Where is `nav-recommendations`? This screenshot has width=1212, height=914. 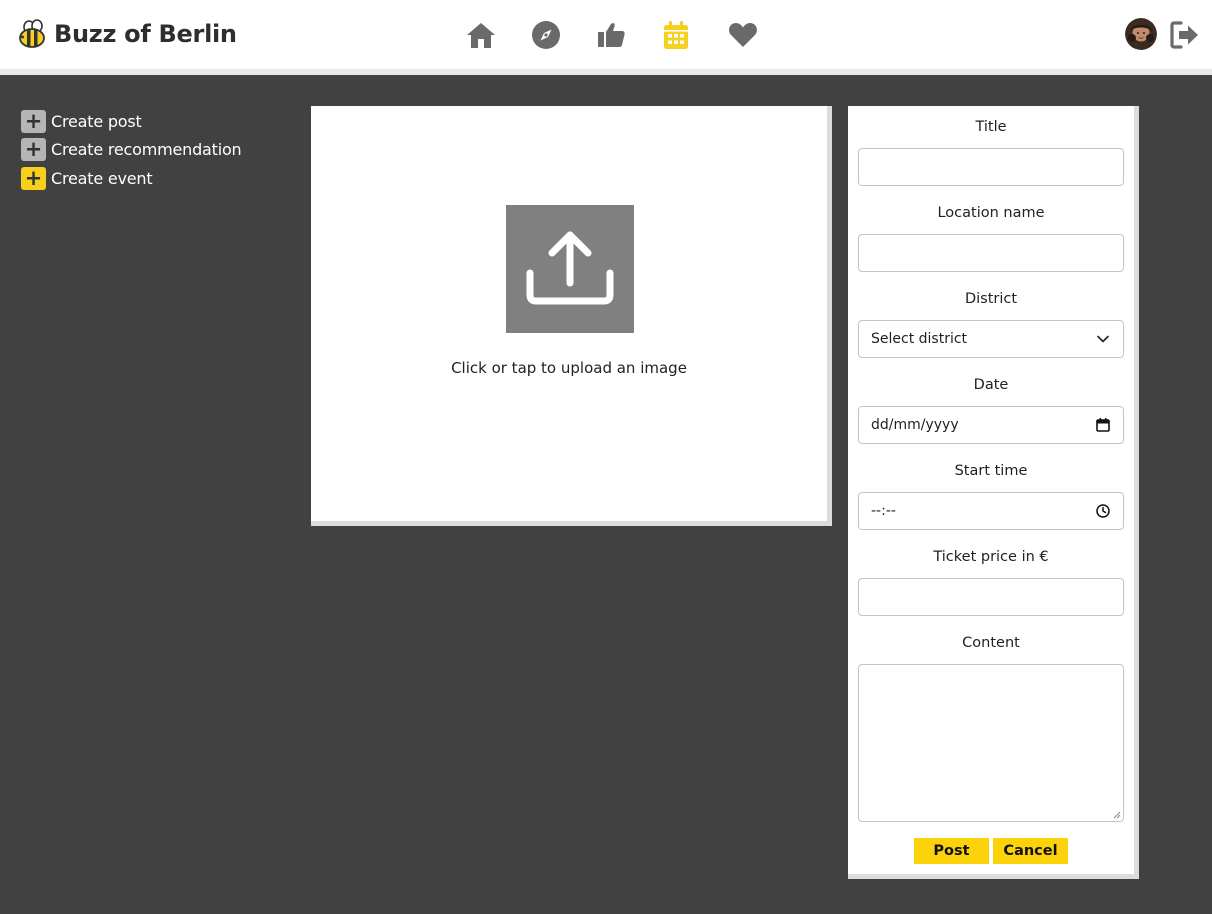 nav-recommendations is located at coordinates (611, 35).